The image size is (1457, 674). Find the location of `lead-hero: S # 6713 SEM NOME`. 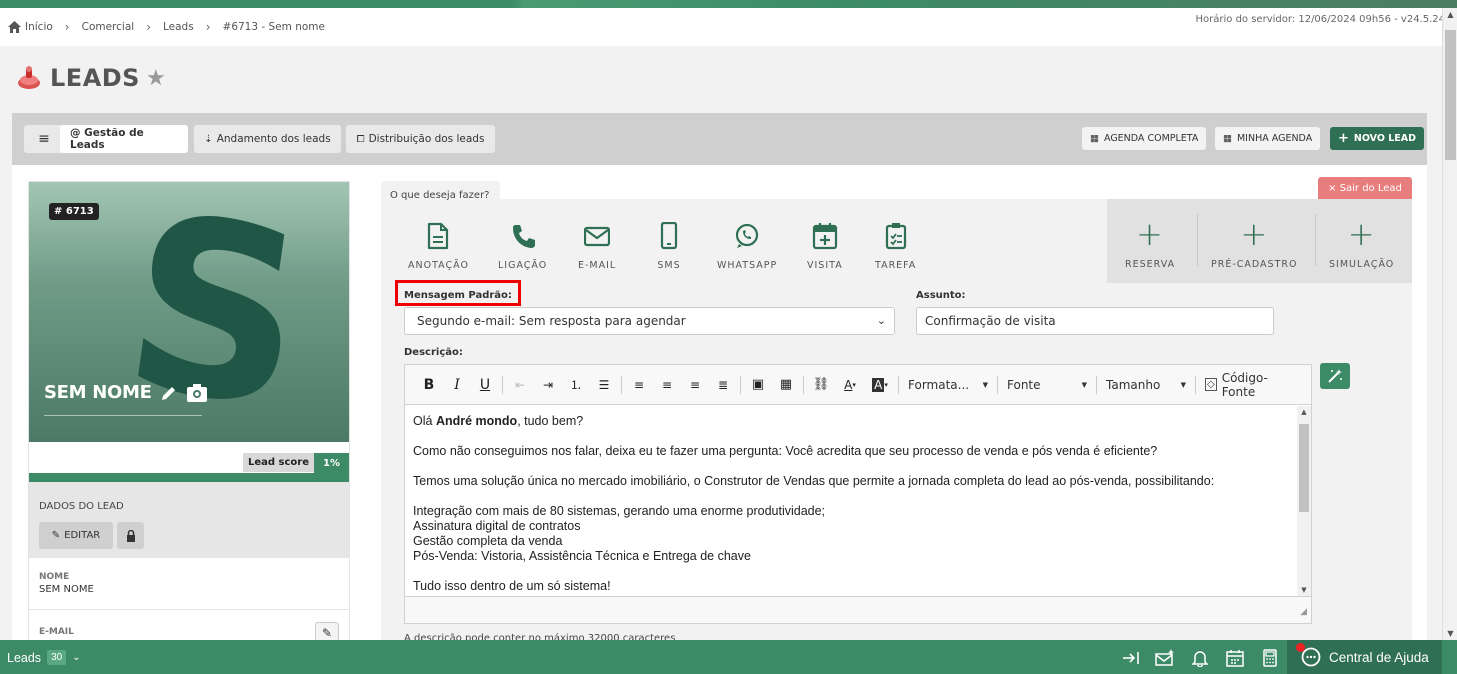

lead-hero: S # 6713 SEM NOME is located at coordinates (189, 312).